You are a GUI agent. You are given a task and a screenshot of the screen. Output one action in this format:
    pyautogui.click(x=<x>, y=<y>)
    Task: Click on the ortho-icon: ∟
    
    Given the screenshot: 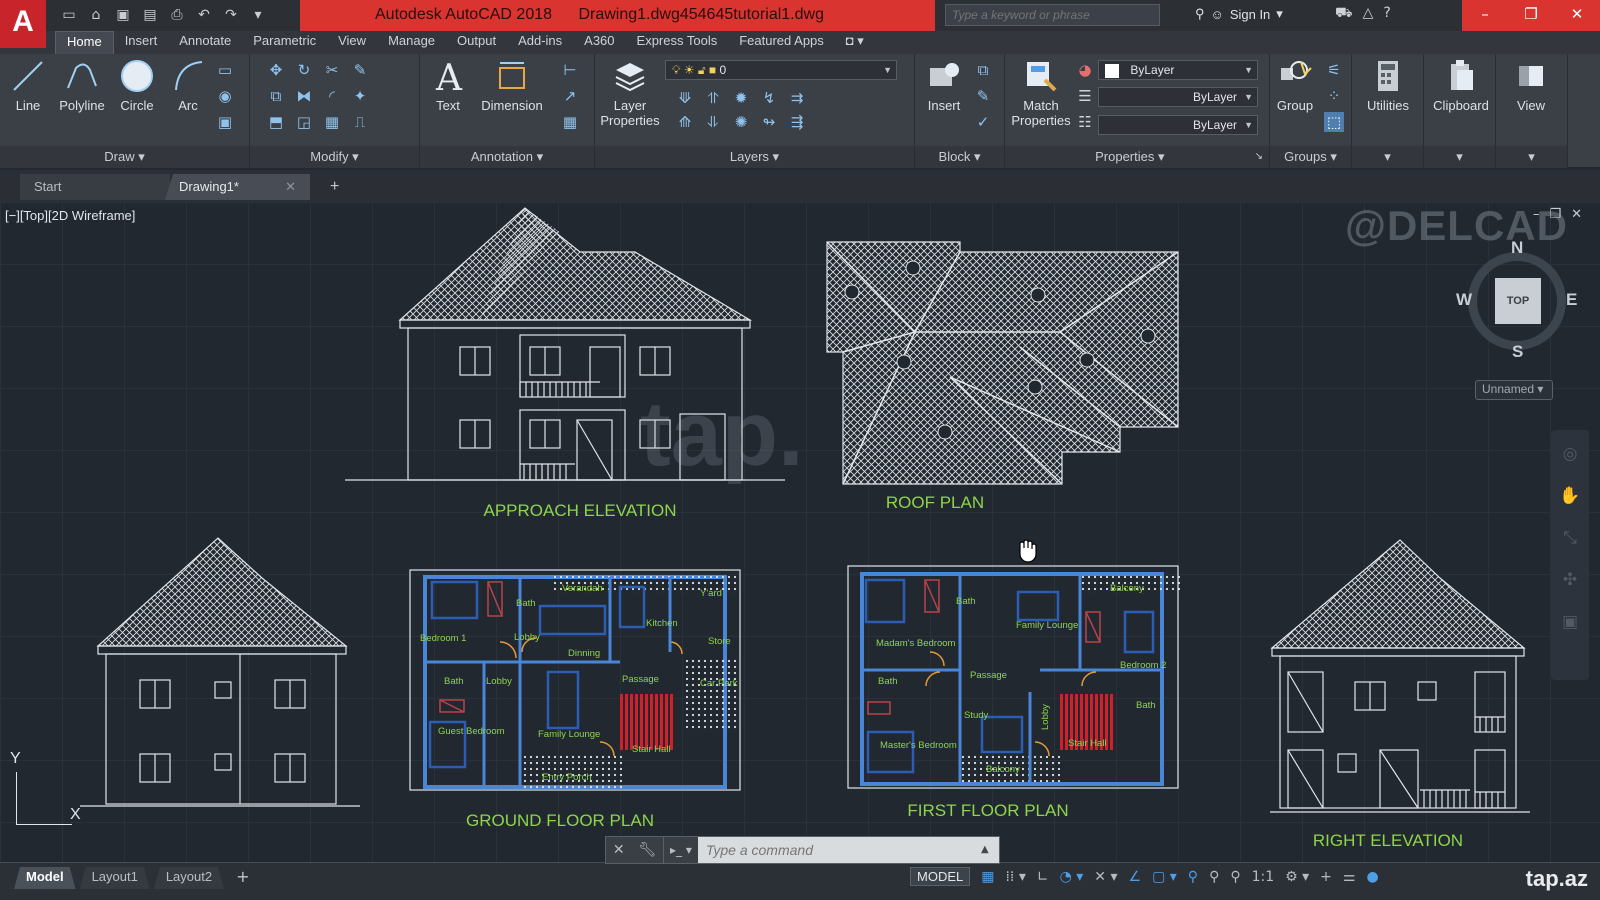 What is the action you would take?
    pyautogui.click(x=1043, y=877)
    